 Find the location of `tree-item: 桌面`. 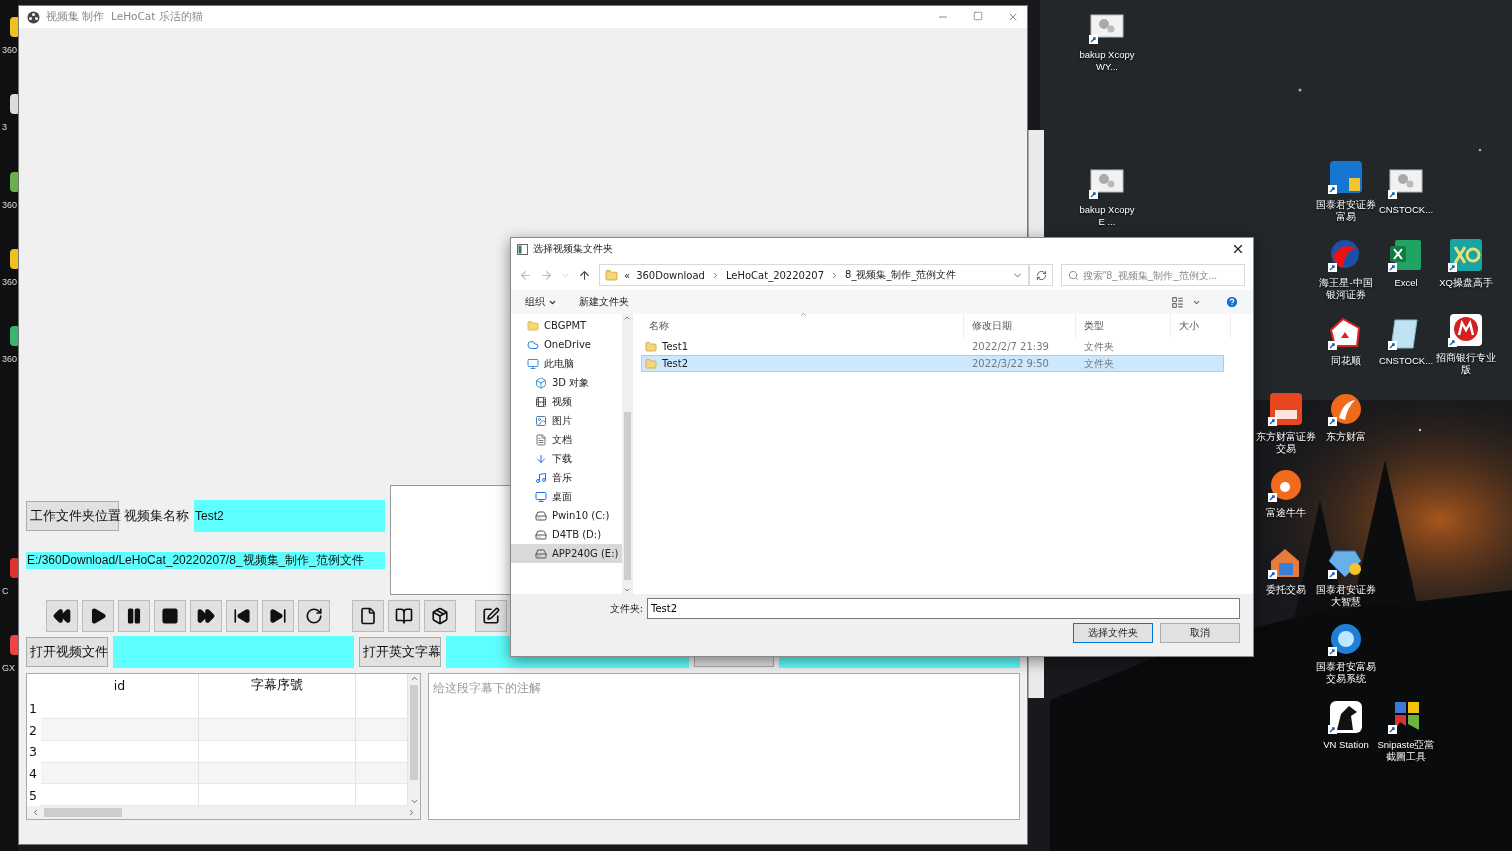

tree-item: 桌面 is located at coordinates (566, 496).